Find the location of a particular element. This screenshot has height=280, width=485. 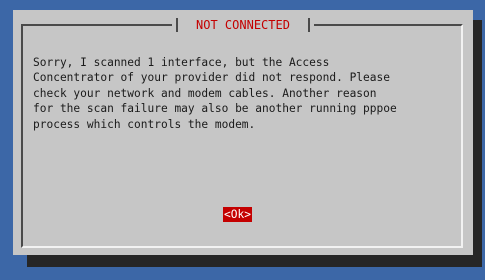

ok-button: <Ok> is located at coordinates (237, 214).